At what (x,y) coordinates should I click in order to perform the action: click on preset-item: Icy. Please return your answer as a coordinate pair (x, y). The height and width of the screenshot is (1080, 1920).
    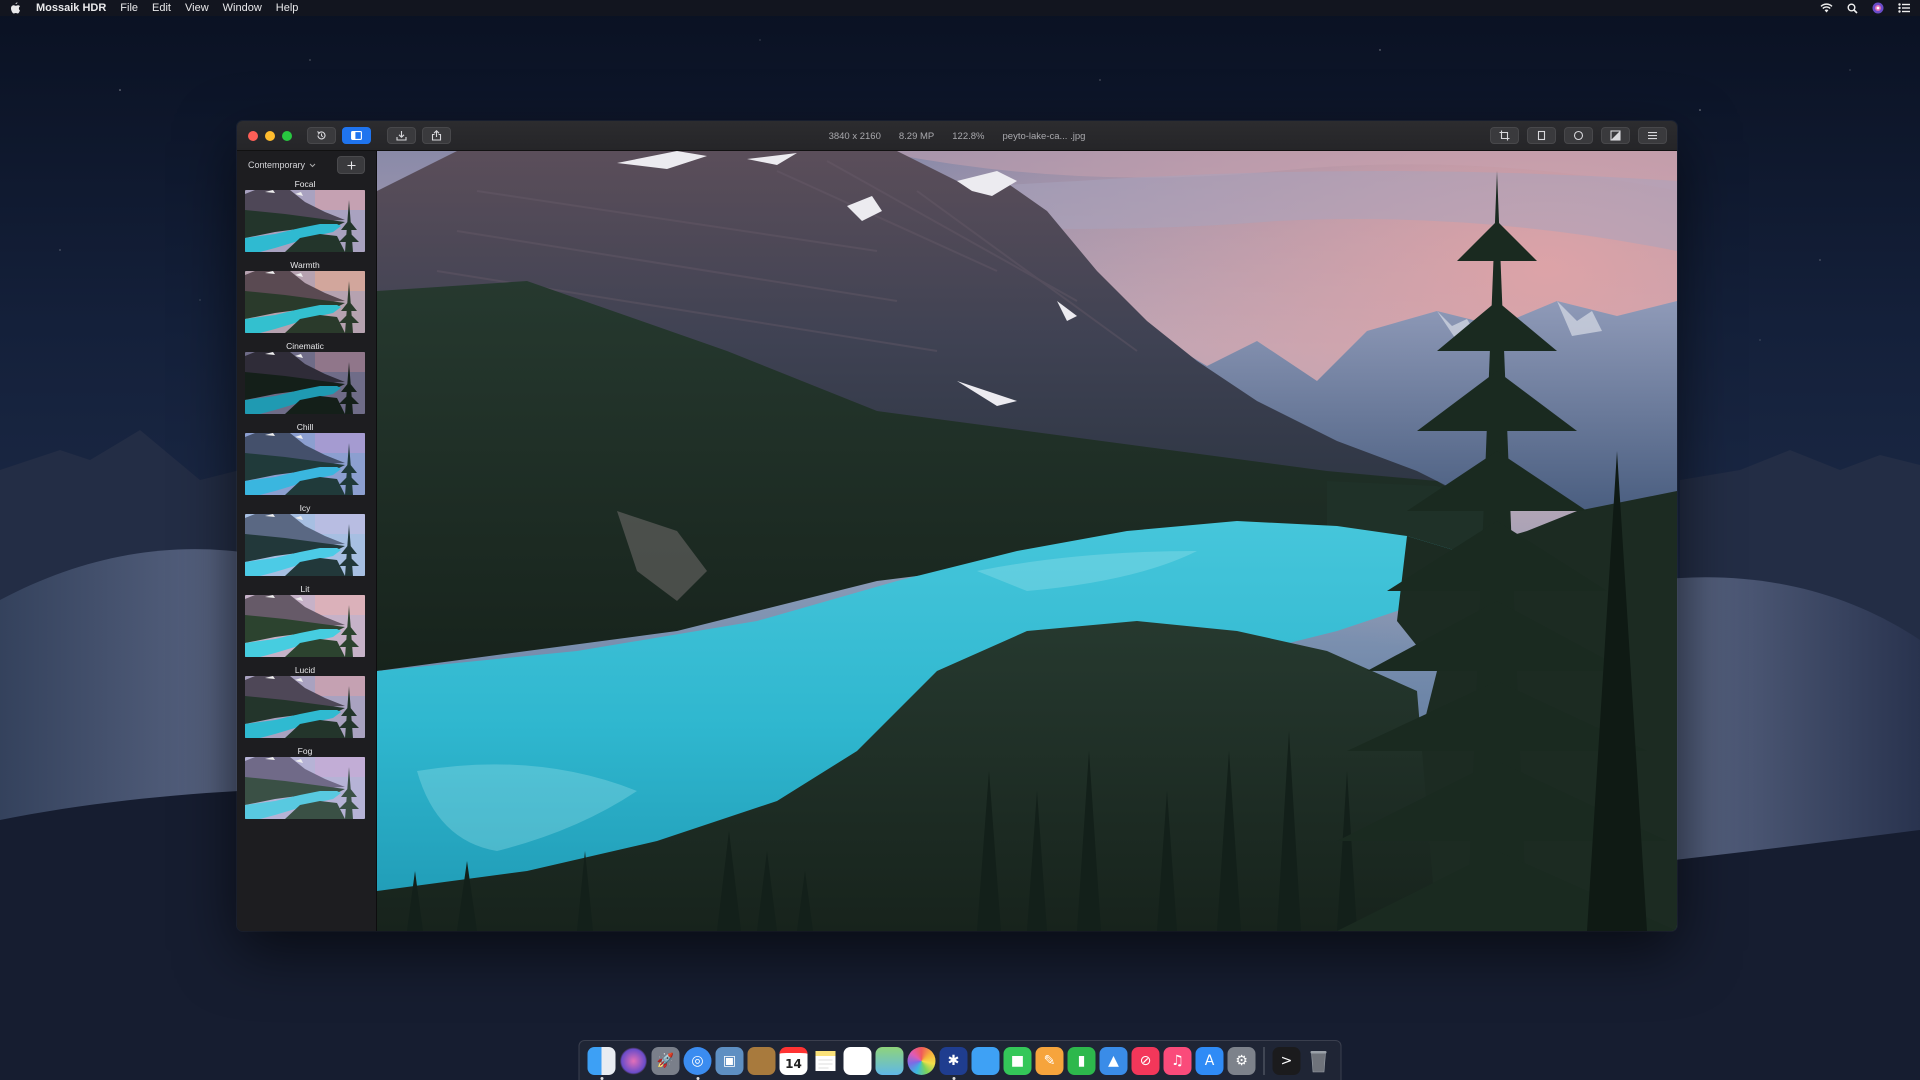
    Looking at the image, I should click on (306, 539).